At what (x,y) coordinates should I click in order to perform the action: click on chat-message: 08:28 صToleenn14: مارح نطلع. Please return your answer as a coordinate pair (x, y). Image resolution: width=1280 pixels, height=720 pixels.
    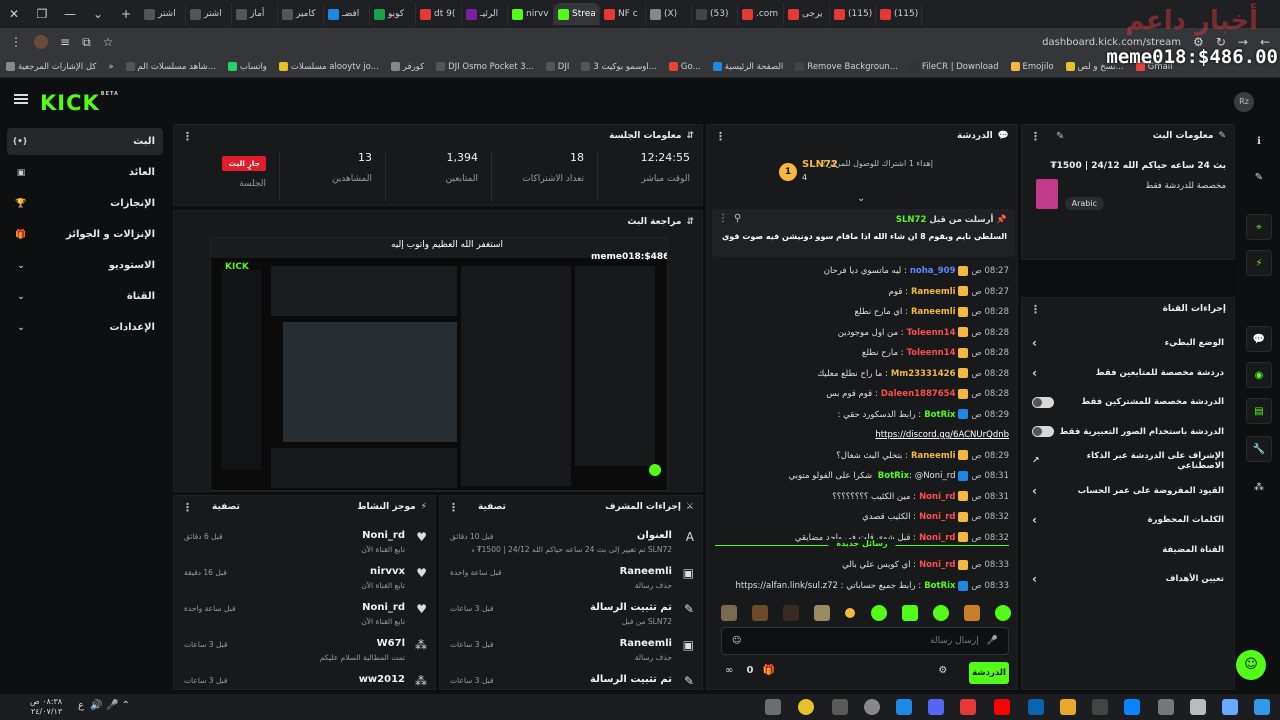
    Looking at the image, I should click on (864, 353).